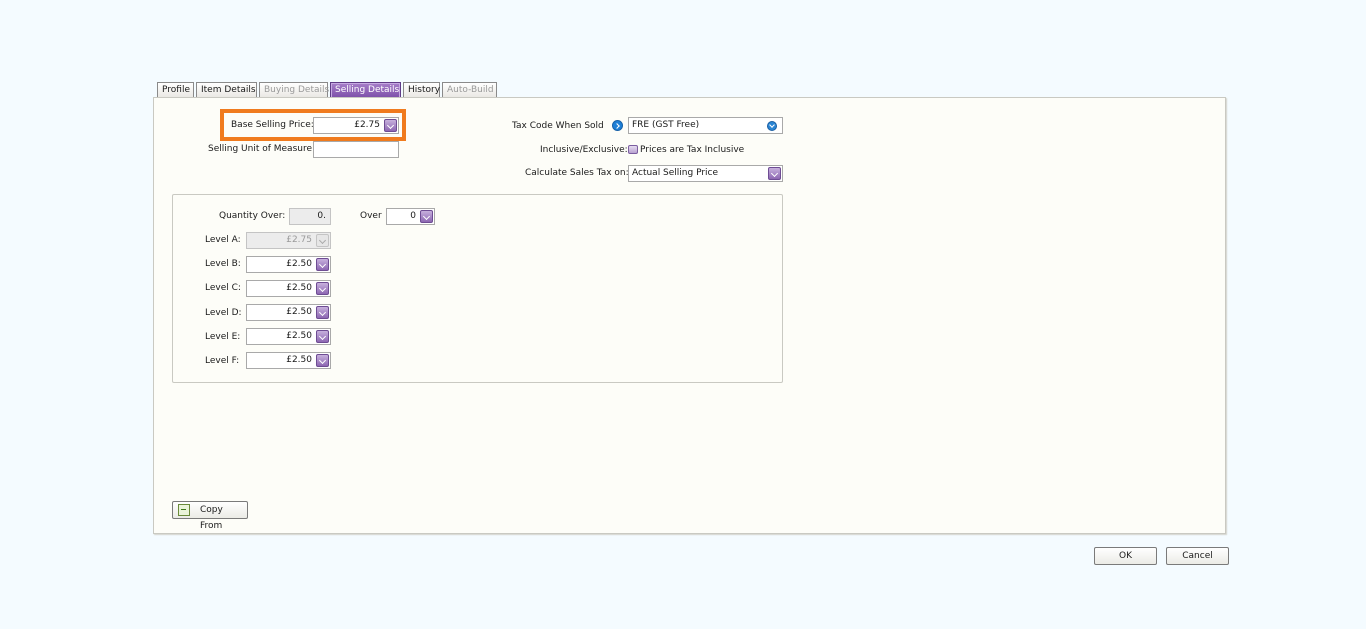 This screenshot has width=1366, height=629. I want to click on level-f-field: £2.50, so click(288, 360).